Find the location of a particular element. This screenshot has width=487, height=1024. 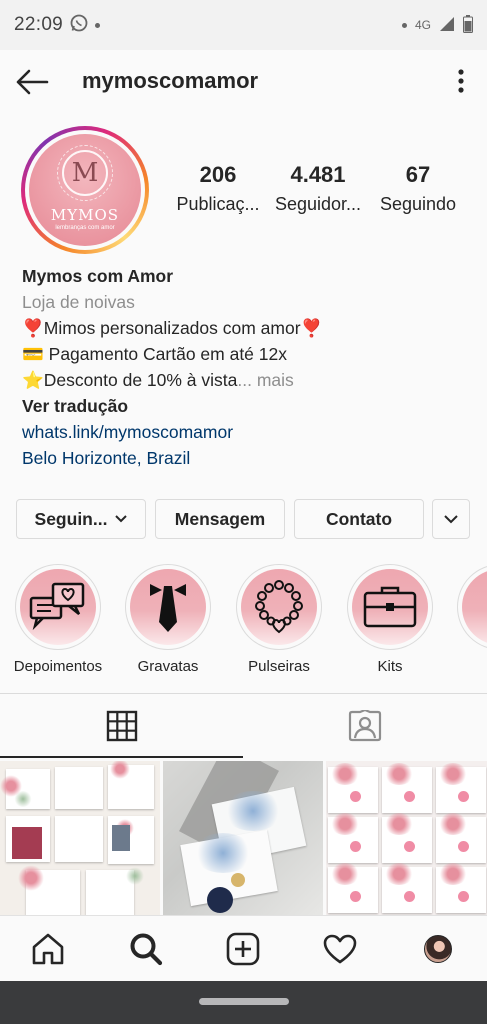

tagged-person-icon is located at coordinates (364, 726).